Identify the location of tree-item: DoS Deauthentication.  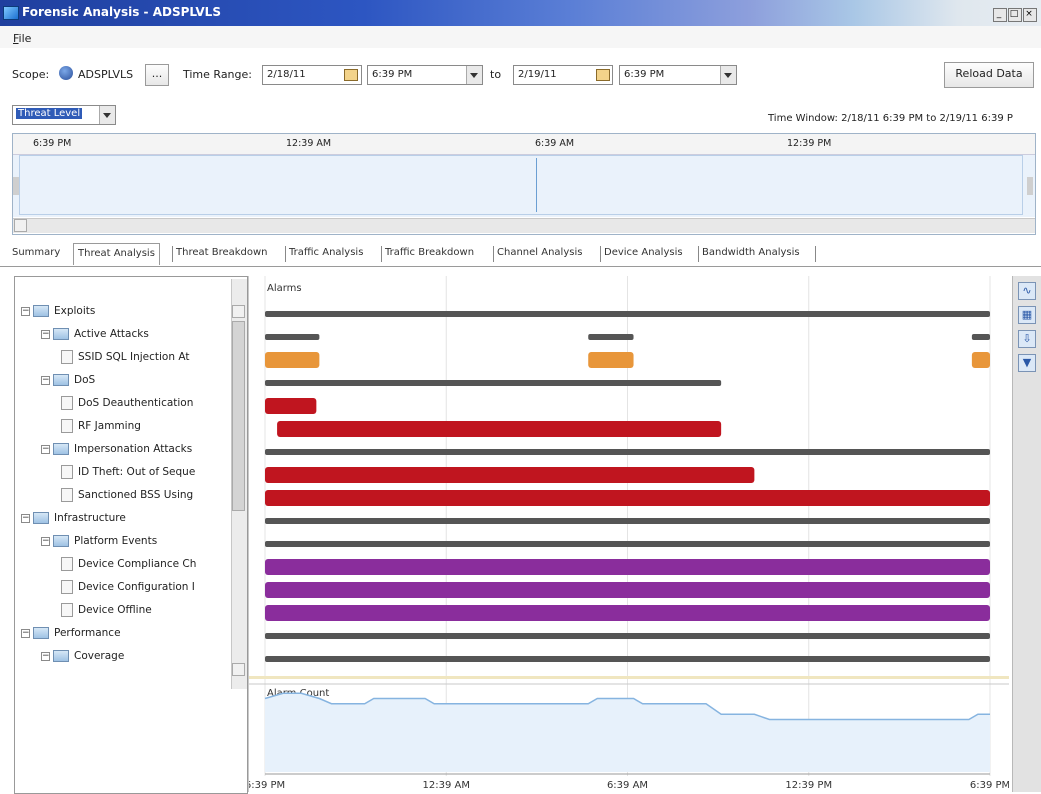
(127, 403).